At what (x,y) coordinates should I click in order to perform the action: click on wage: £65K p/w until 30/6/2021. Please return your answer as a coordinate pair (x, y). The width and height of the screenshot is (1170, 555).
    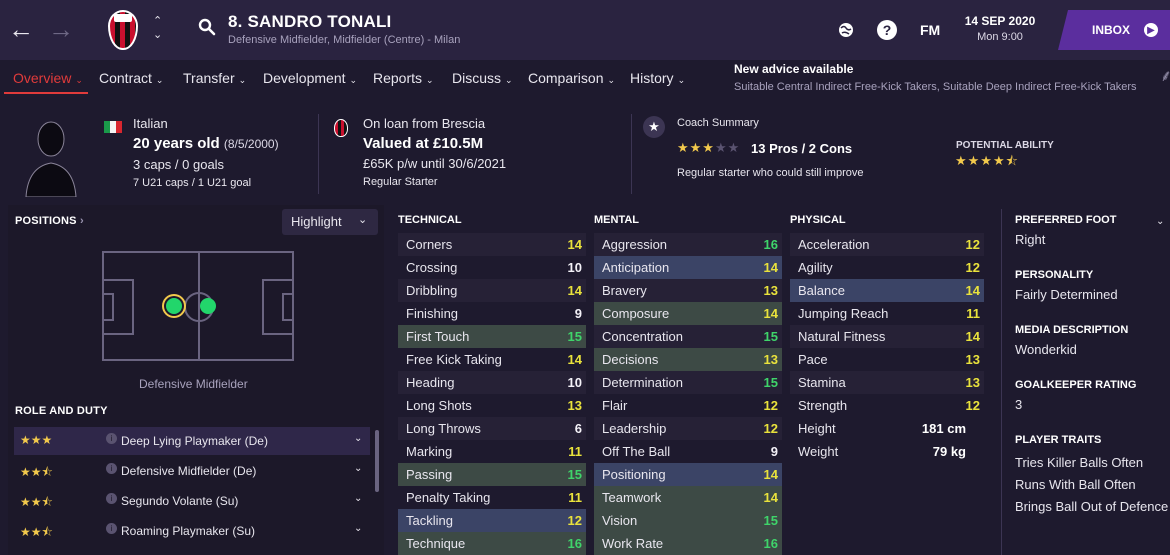
    Looking at the image, I should click on (434, 163).